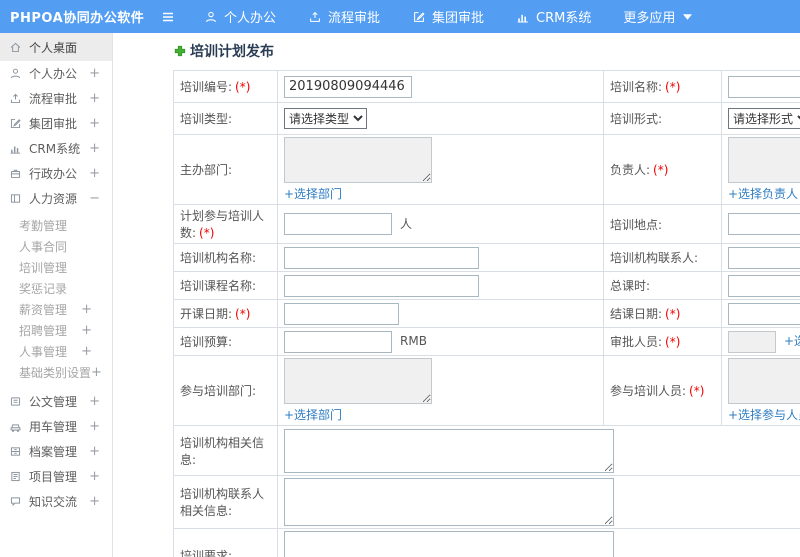 This screenshot has height=557, width=800. Describe the element at coordinates (56, 501) in the screenshot. I see `sidebar-item-knowledge-exchange: 知识交流 +` at that location.